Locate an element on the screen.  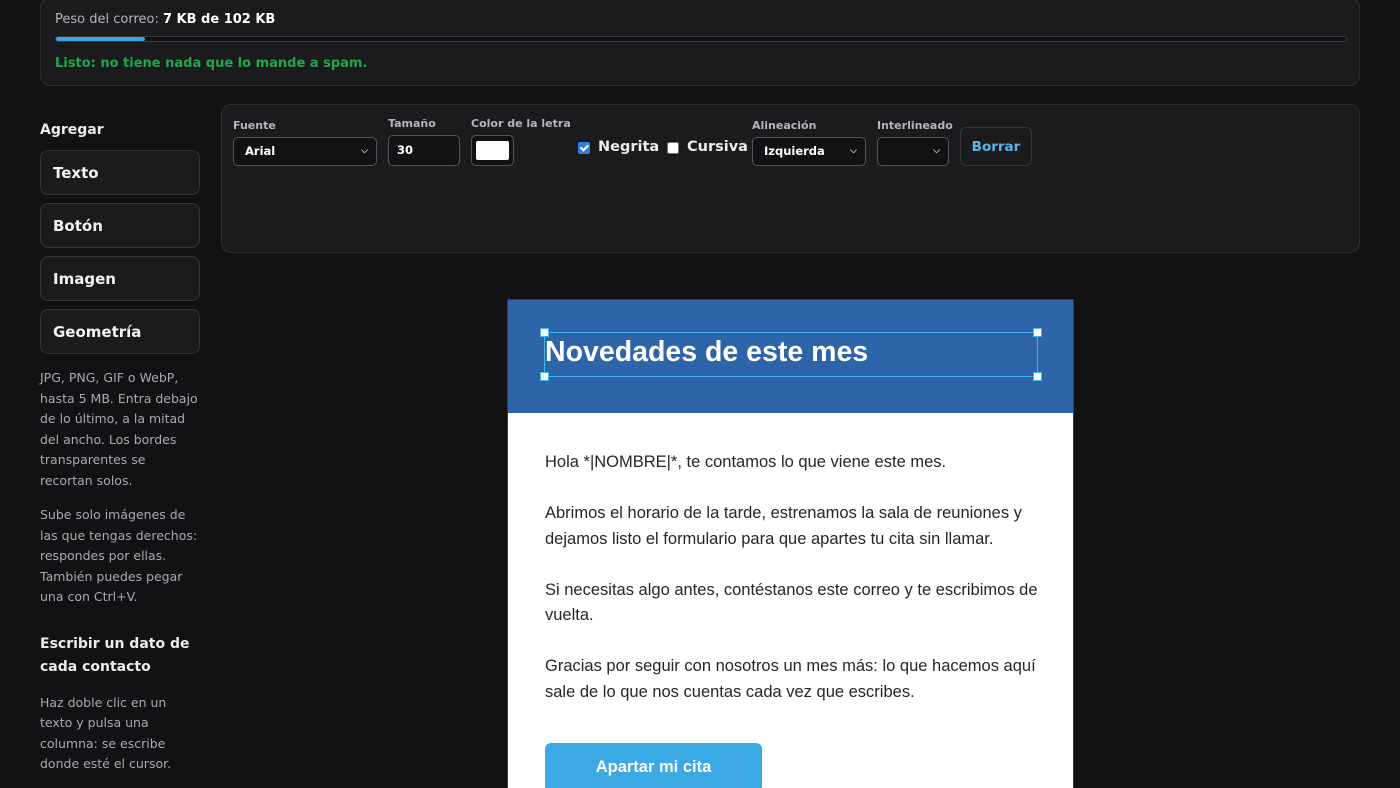
font-color-picker is located at coordinates (492, 150).